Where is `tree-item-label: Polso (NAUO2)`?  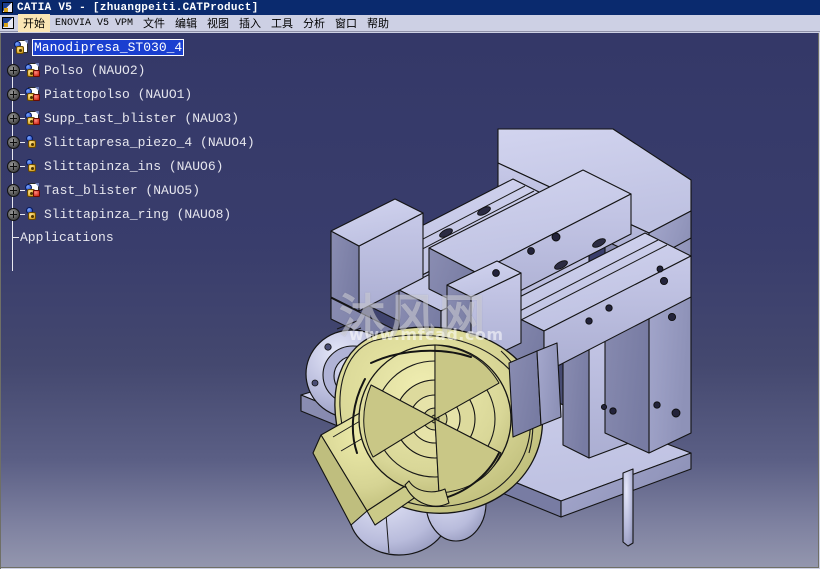
tree-item-label: Polso (NAUO2) is located at coordinates (94, 70).